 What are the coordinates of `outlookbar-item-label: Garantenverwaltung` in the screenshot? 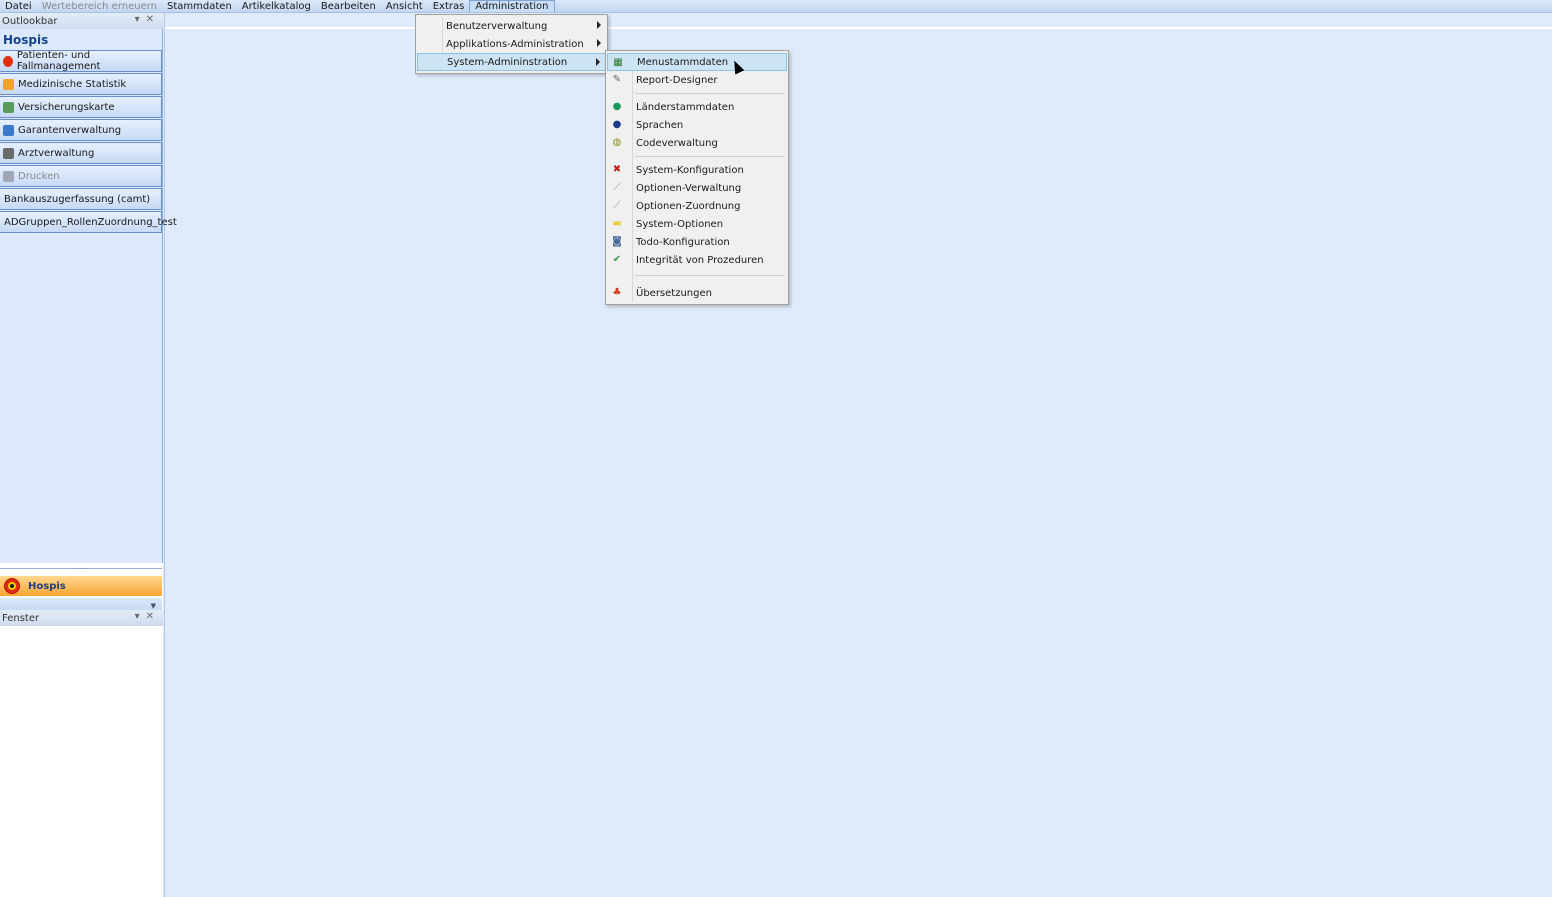 It's located at (70, 130).